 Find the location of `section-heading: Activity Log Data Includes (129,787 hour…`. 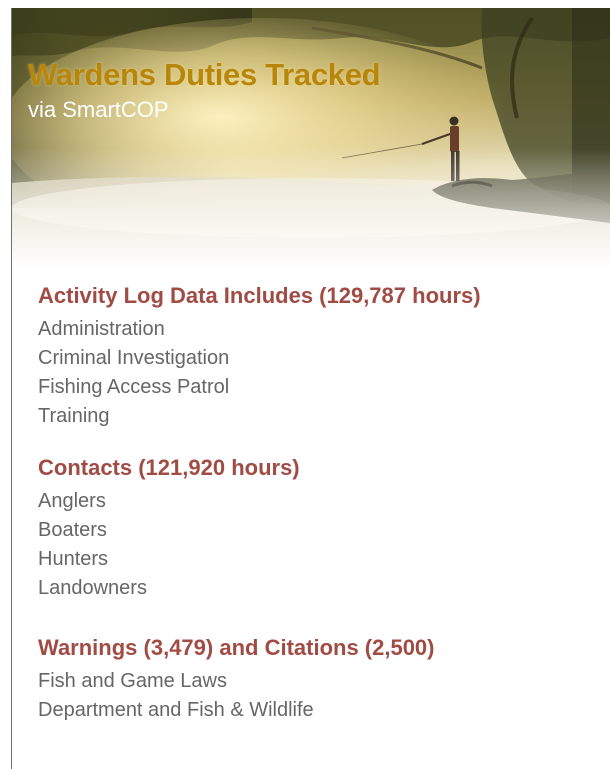

section-heading: Activity Log Data Includes (129,787 hour… is located at coordinates (259, 295).